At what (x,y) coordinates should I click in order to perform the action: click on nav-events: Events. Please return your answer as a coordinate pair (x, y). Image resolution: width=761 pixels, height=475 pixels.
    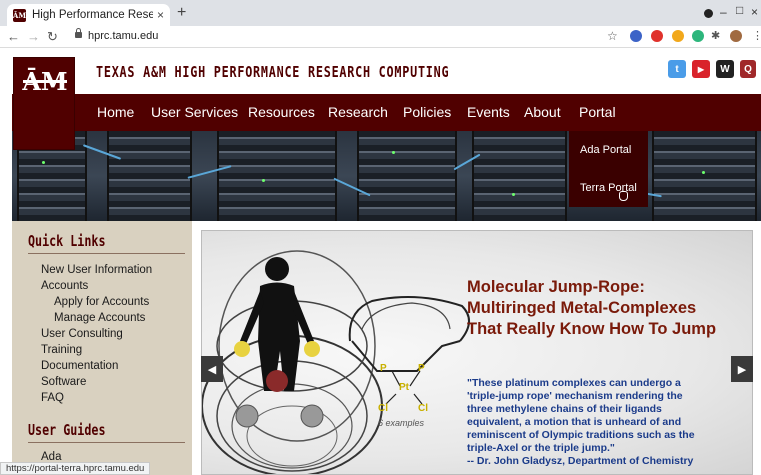
    Looking at the image, I should click on (488, 112).